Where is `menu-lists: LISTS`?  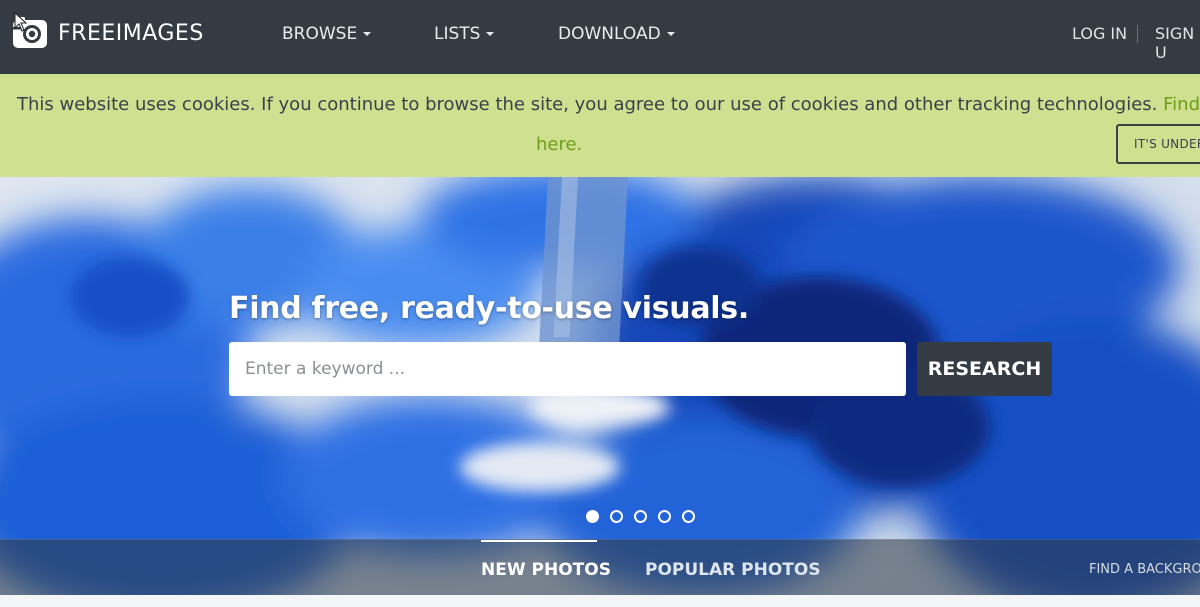
menu-lists: LISTS is located at coordinates (464, 34).